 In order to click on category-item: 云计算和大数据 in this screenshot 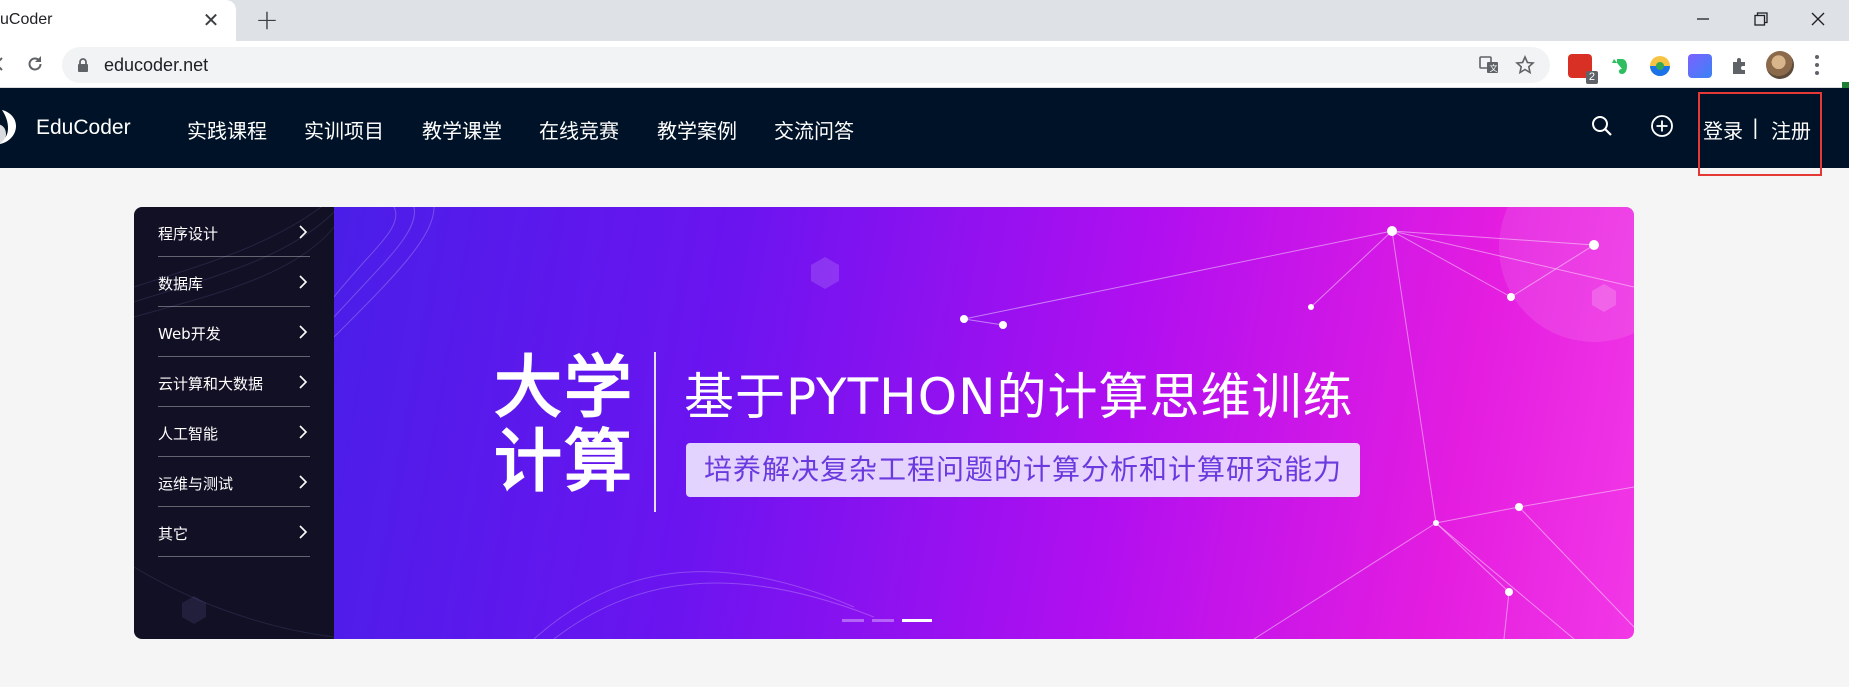, I will do `click(234, 382)`.